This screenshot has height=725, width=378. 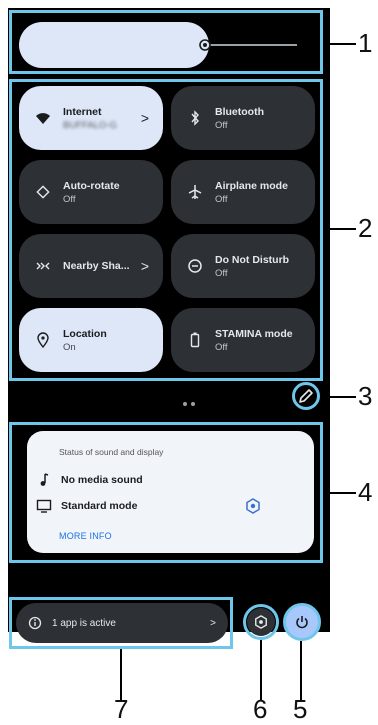 I want to click on callout-number-6: 6, so click(x=260, y=709).